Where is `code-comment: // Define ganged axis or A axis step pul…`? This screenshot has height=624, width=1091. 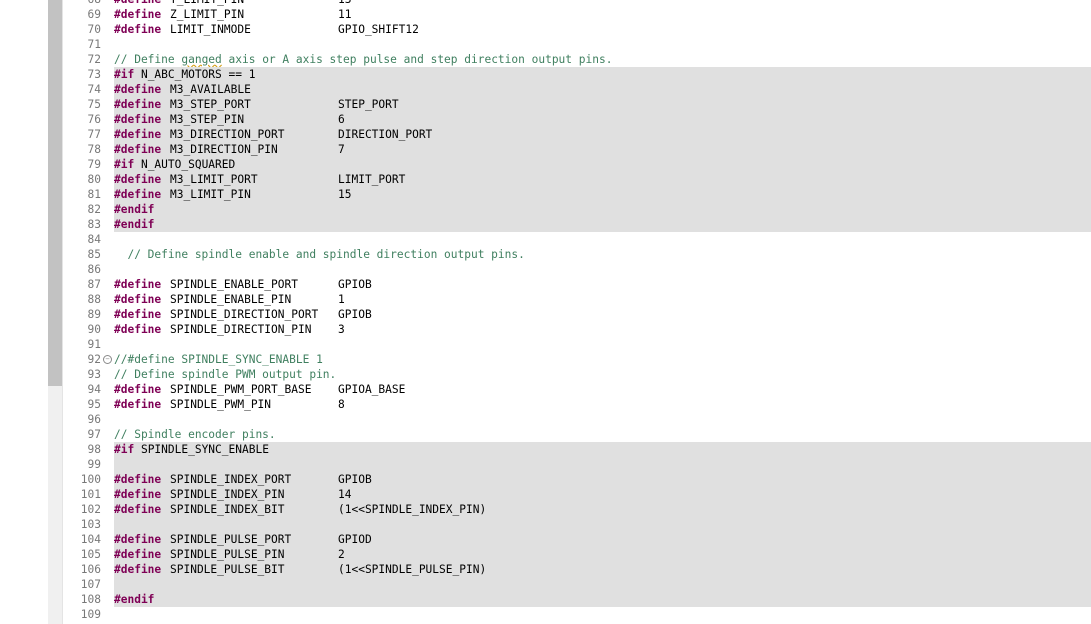 code-comment: // Define ganged axis or A axis step pul… is located at coordinates (363, 59).